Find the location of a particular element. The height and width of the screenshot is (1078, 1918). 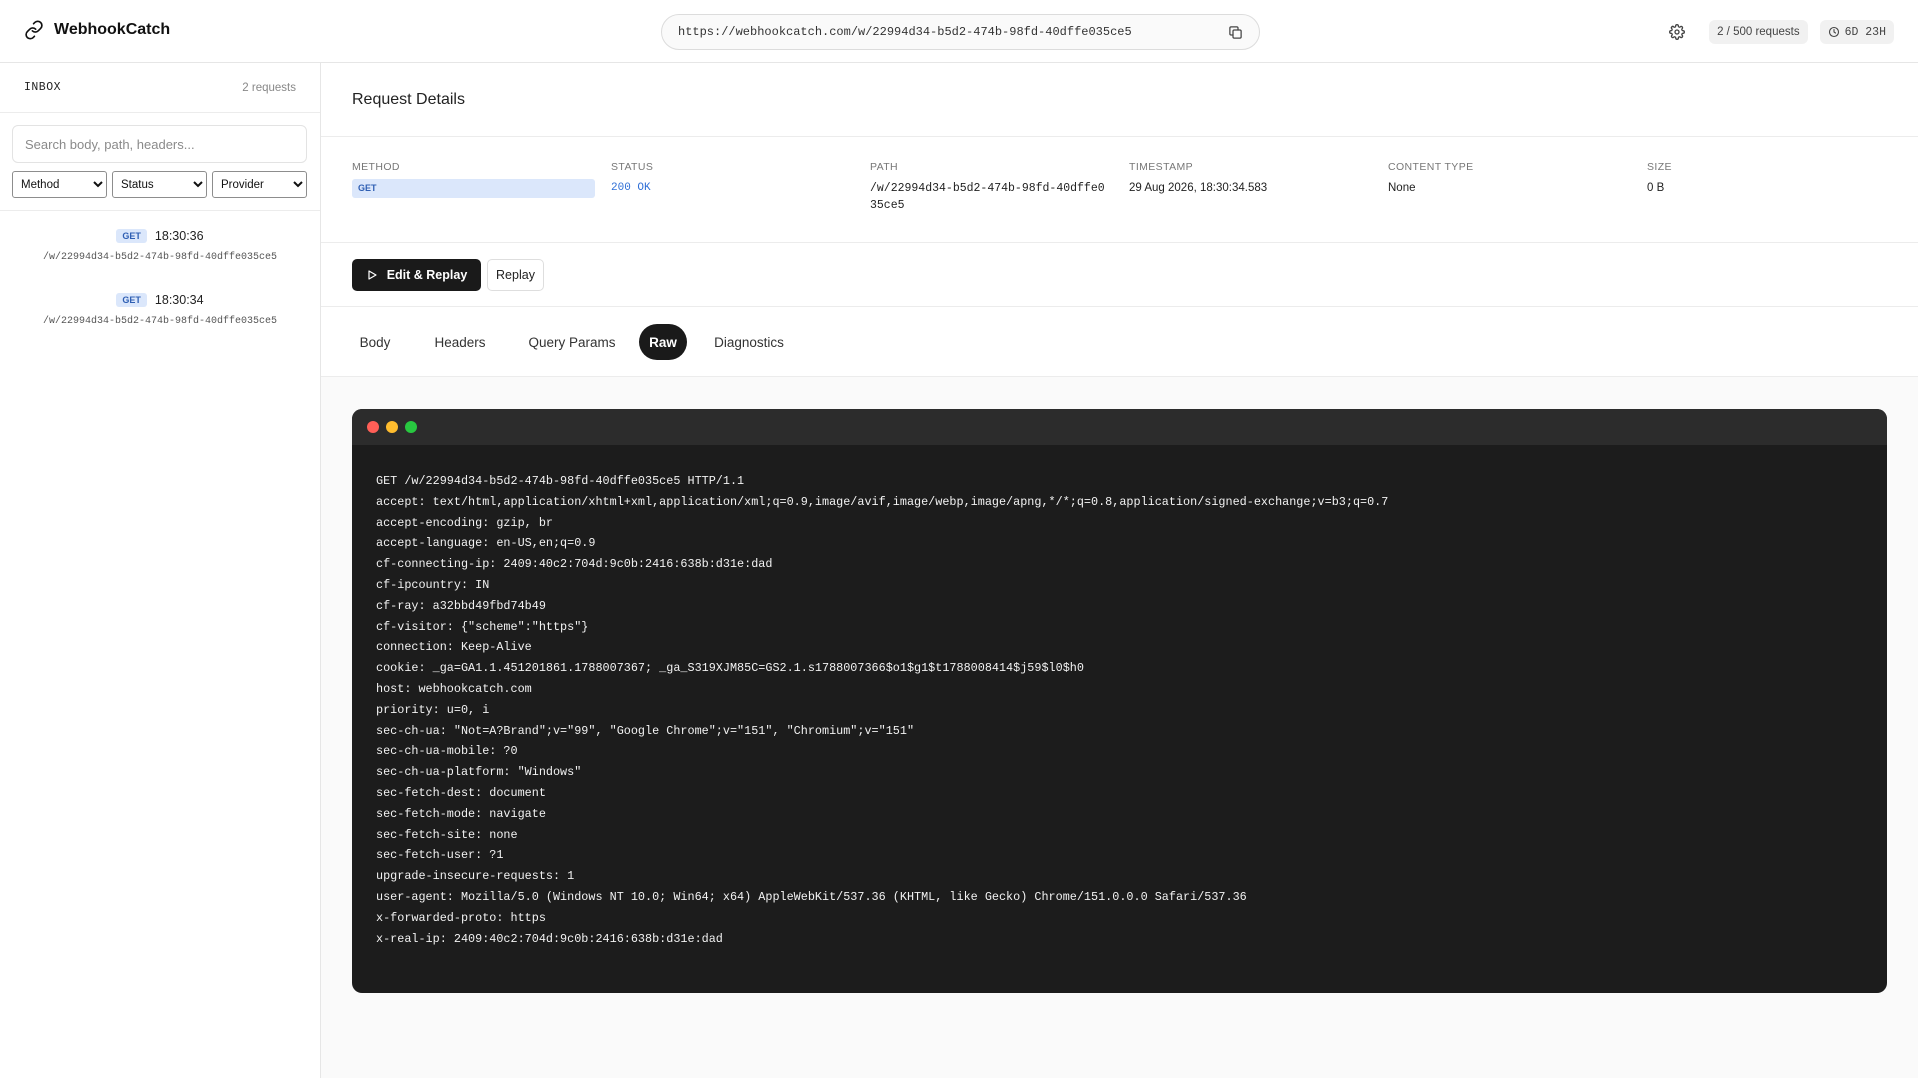

provider-filter: Provider is located at coordinates (259, 184).